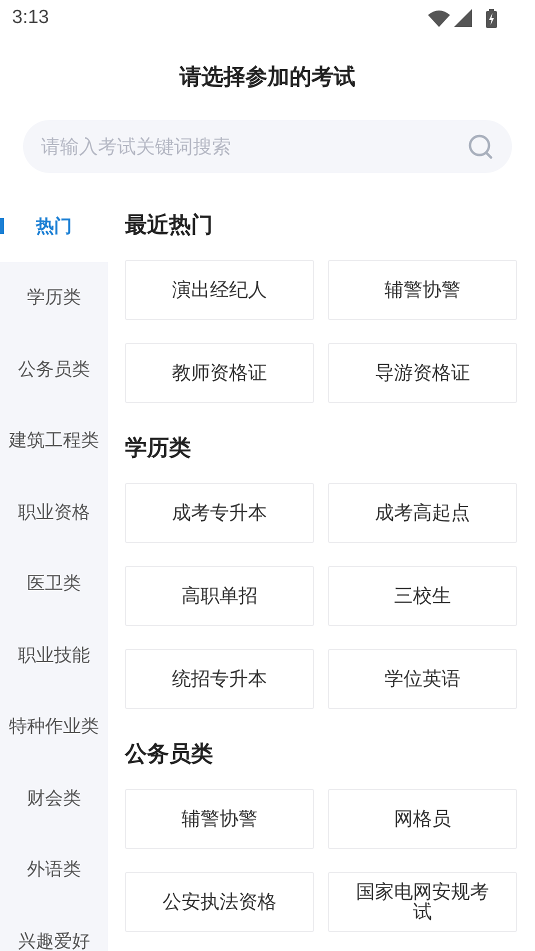  I want to click on exam-option: 成考高起点, so click(422, 513).